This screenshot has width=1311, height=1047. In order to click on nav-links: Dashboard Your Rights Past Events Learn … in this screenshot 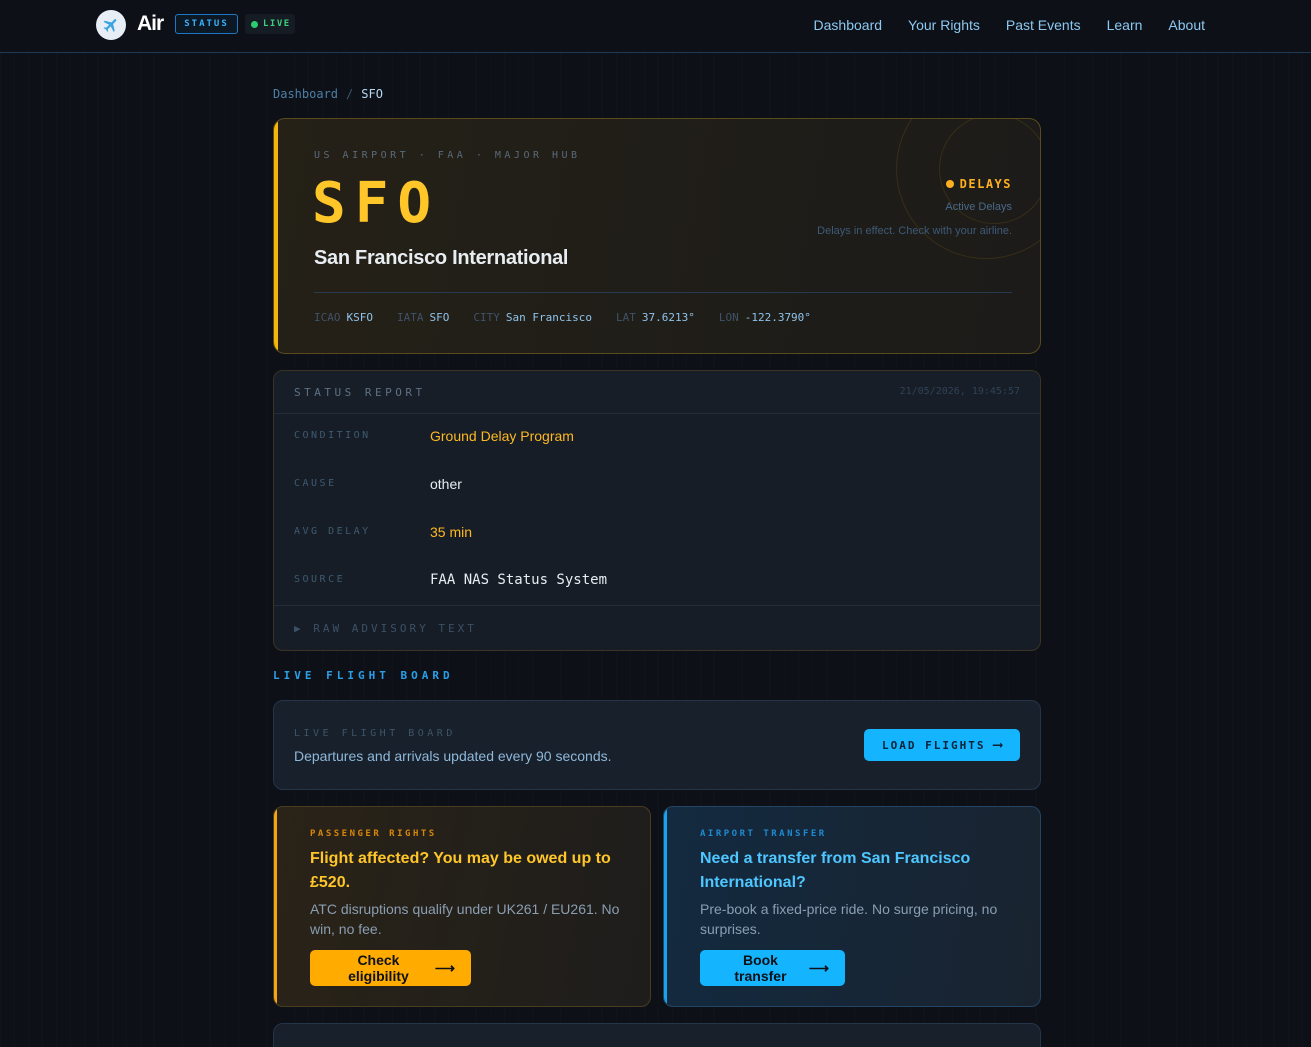, I will do `click(1009, 25)`.